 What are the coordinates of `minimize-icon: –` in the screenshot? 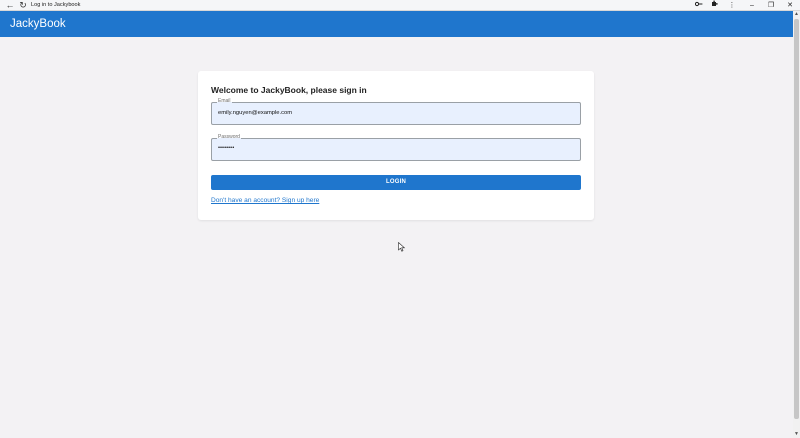 It's located at (752, 5).